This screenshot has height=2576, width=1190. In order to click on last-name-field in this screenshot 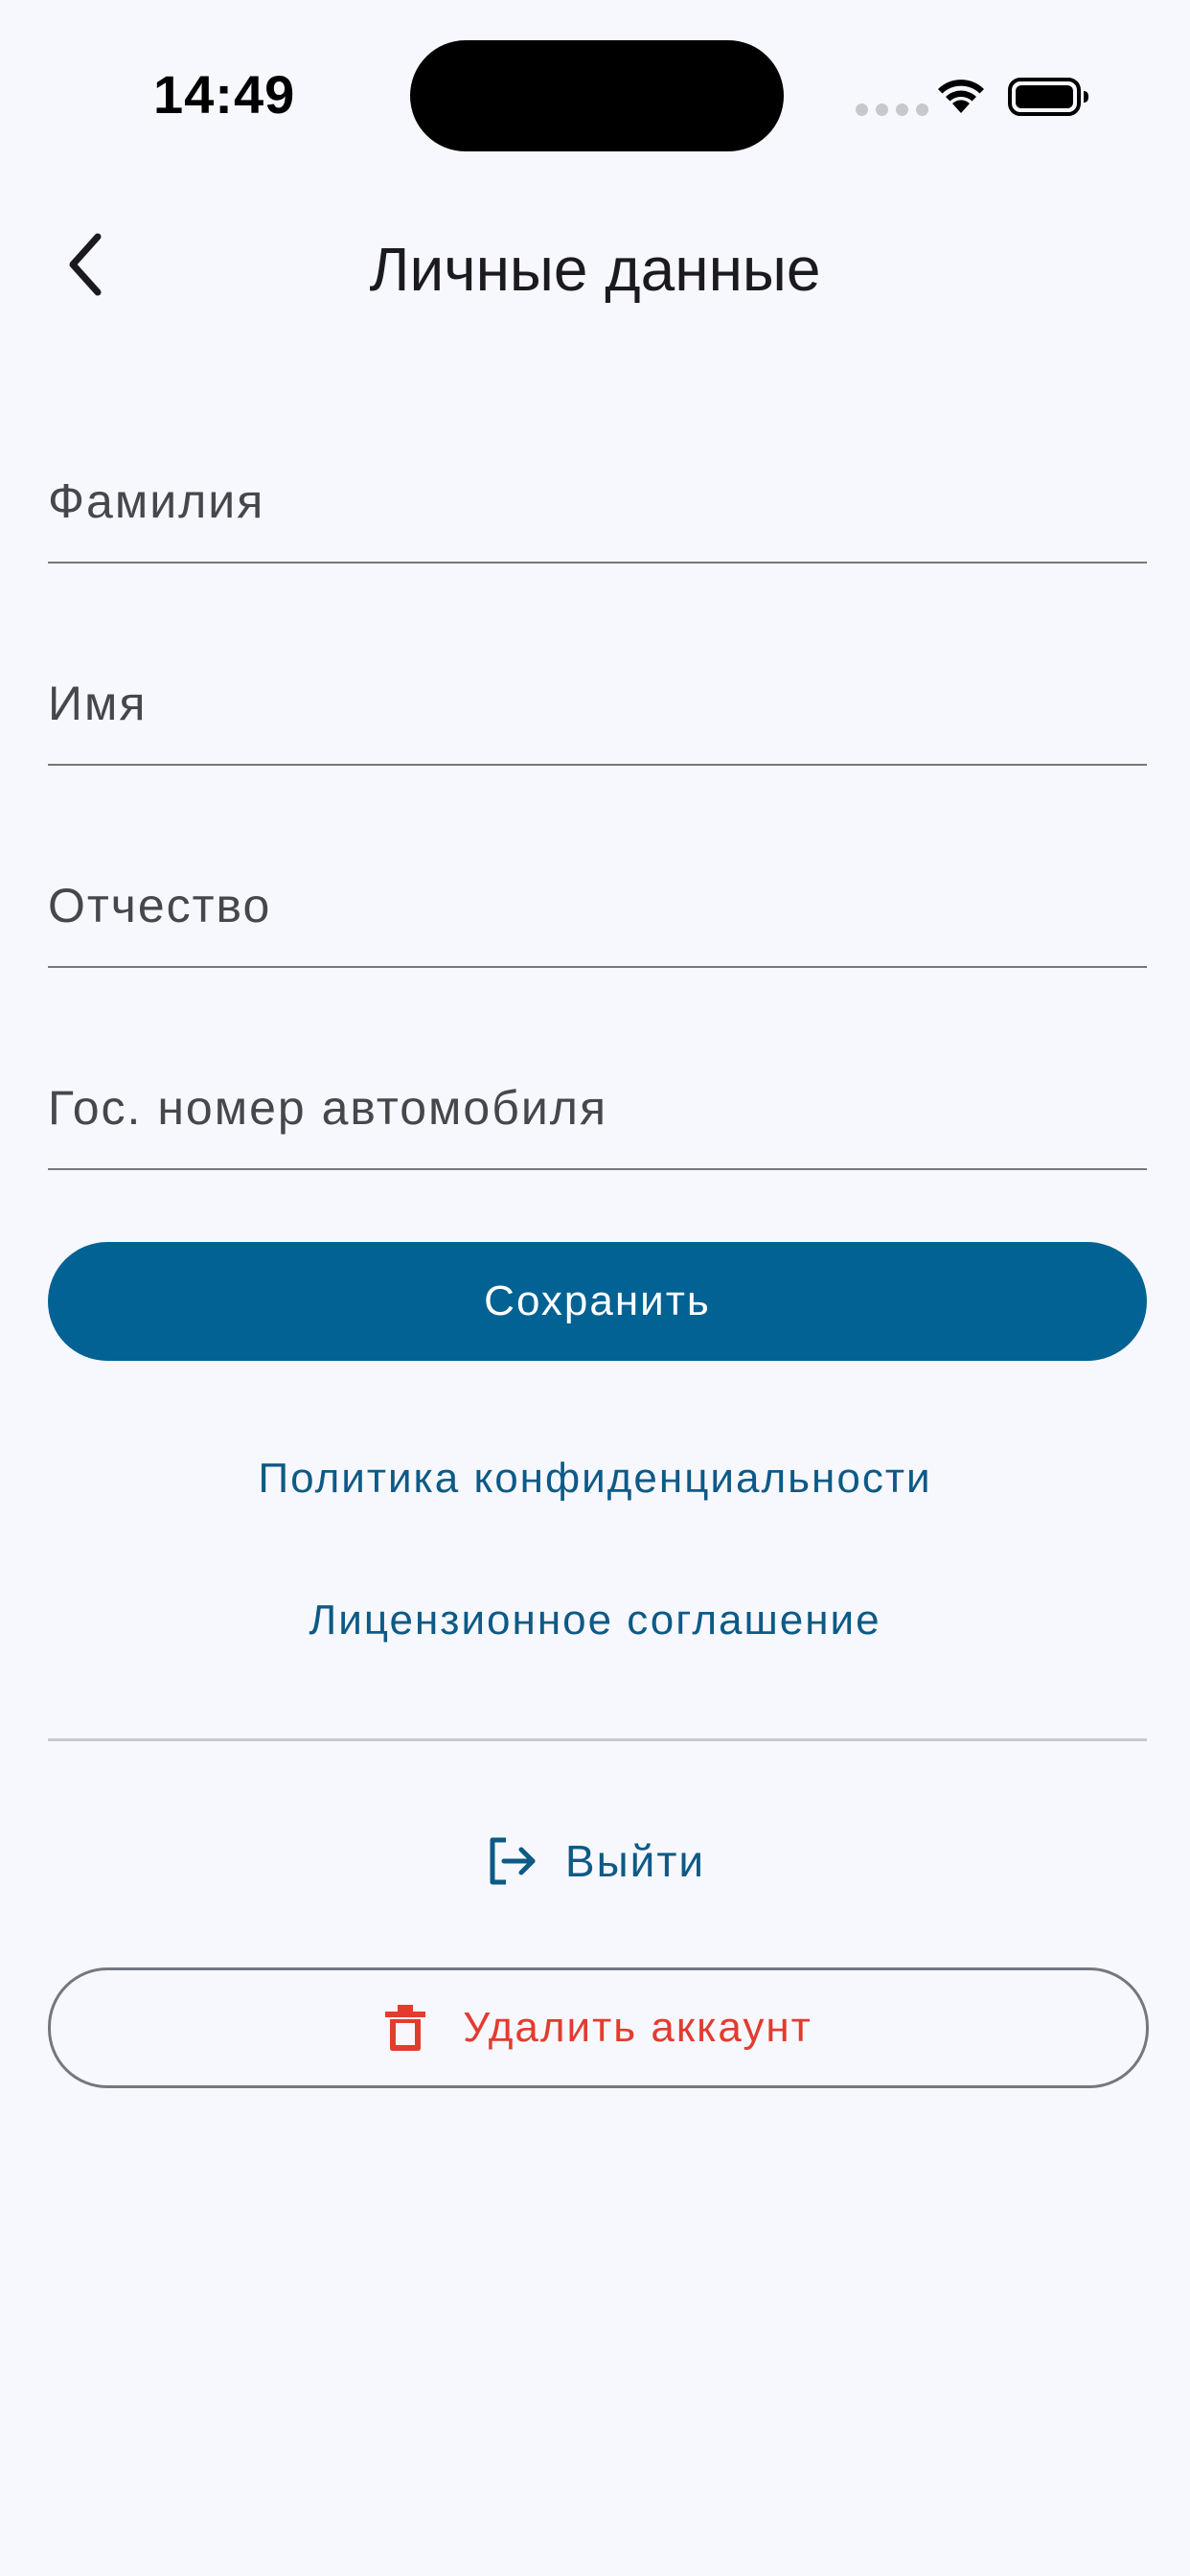, I will do `click(598, 510)`.